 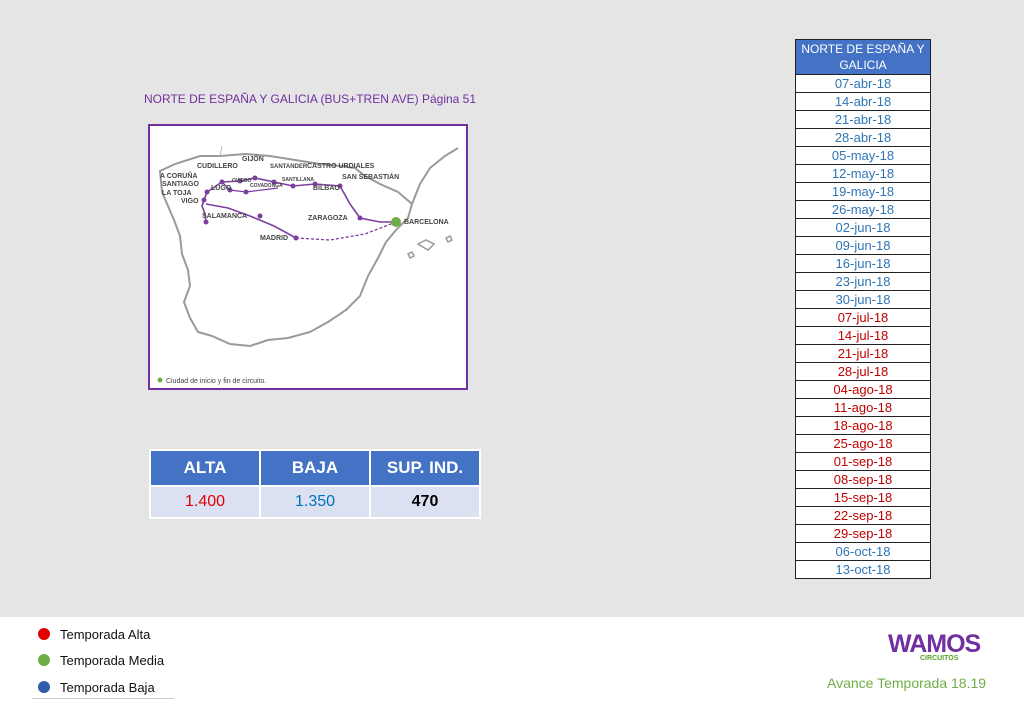 I want to click on departure-date: 23-jun-18, so click(x=863, y=281).